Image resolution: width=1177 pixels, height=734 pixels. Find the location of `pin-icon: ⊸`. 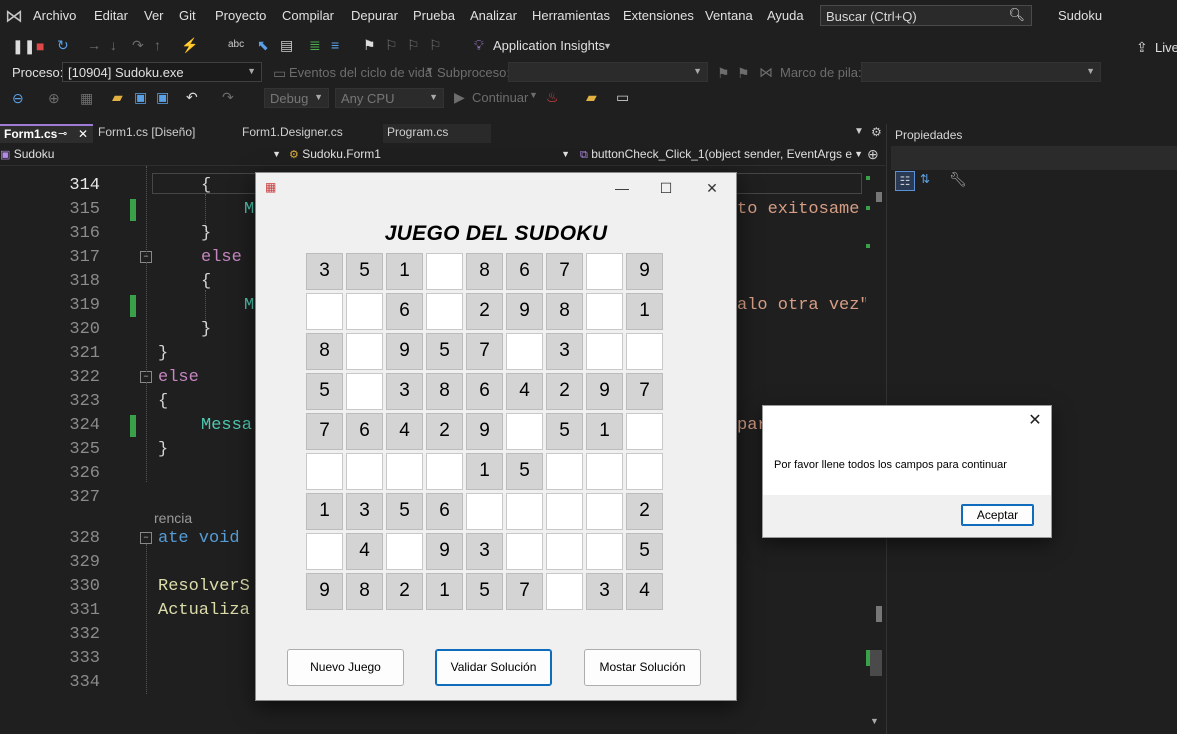

pin-icon: ⊸ is located at coordinates (62, 134).